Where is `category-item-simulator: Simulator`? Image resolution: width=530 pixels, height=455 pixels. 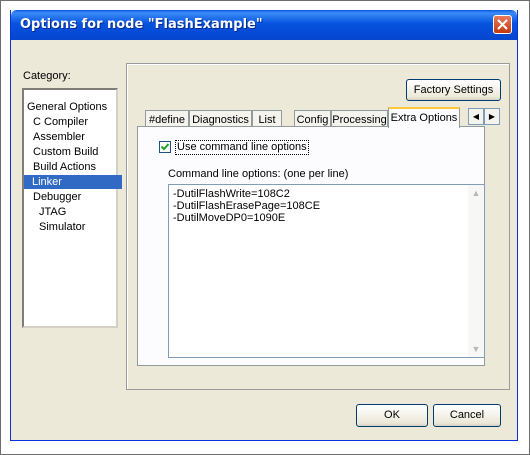 category-item-simulator: Simulator is located at coordinates (62, 227).